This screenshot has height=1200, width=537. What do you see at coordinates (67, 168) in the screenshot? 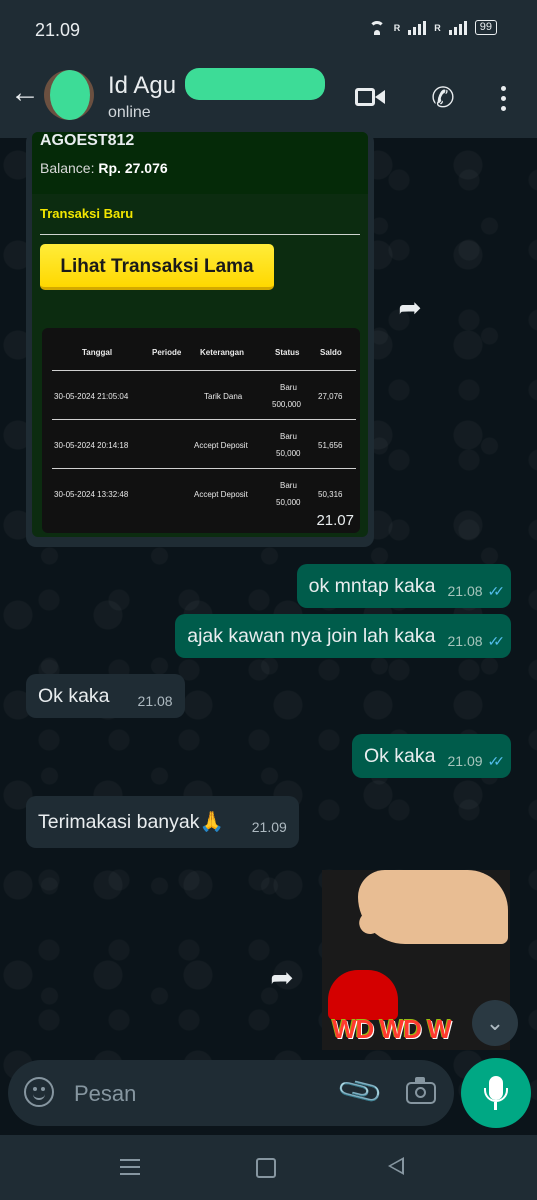
I see `balance-label: Balance:` at bounding box center [67, 168].